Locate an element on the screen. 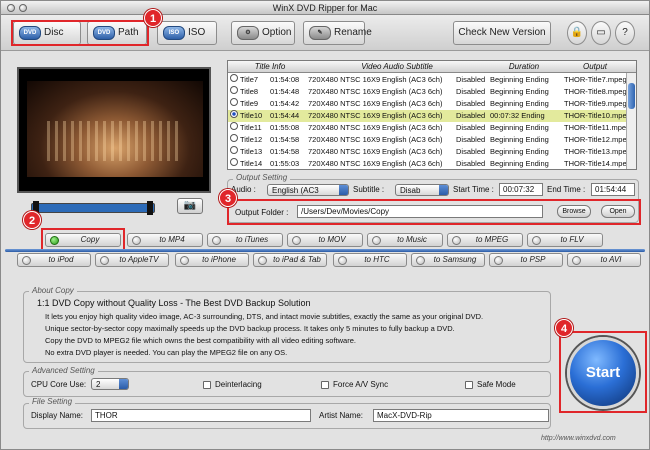 The image size is (650, 450). cell-title-length: 01:55:03 is located at coordinates (285, 163).